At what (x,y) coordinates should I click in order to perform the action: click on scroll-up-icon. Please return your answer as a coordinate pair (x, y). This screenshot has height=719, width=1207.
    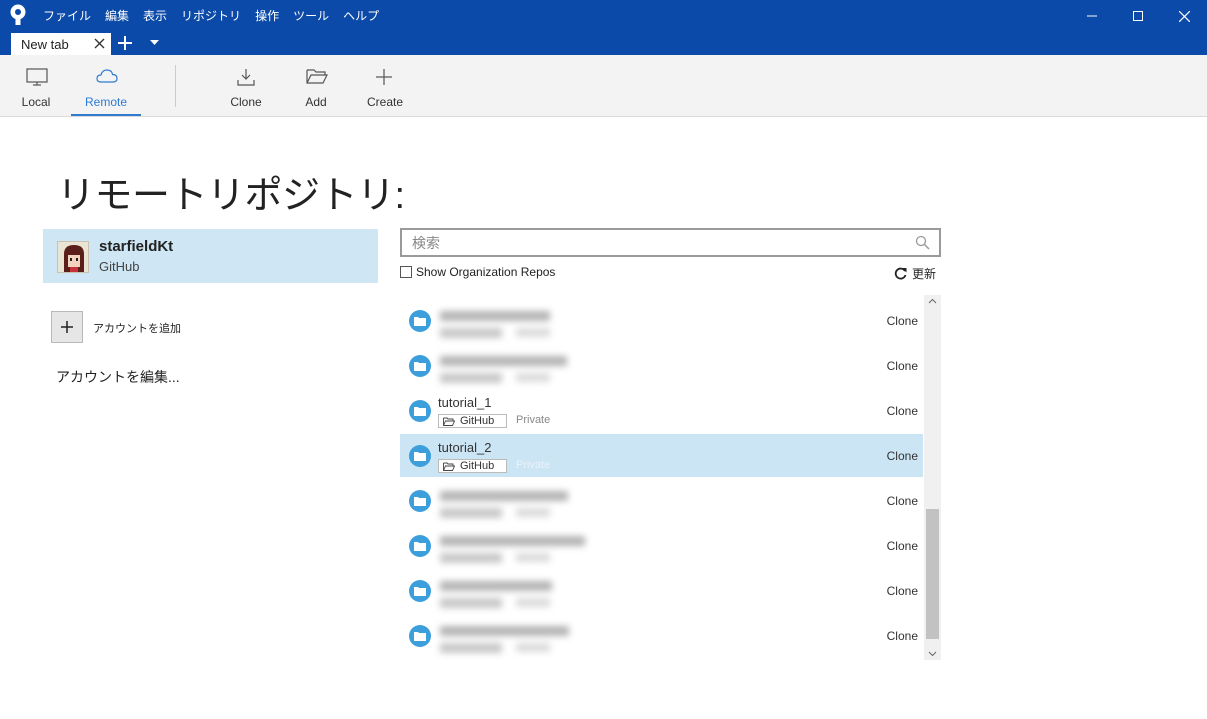
    Looking at the image, I should click on (932, 301).